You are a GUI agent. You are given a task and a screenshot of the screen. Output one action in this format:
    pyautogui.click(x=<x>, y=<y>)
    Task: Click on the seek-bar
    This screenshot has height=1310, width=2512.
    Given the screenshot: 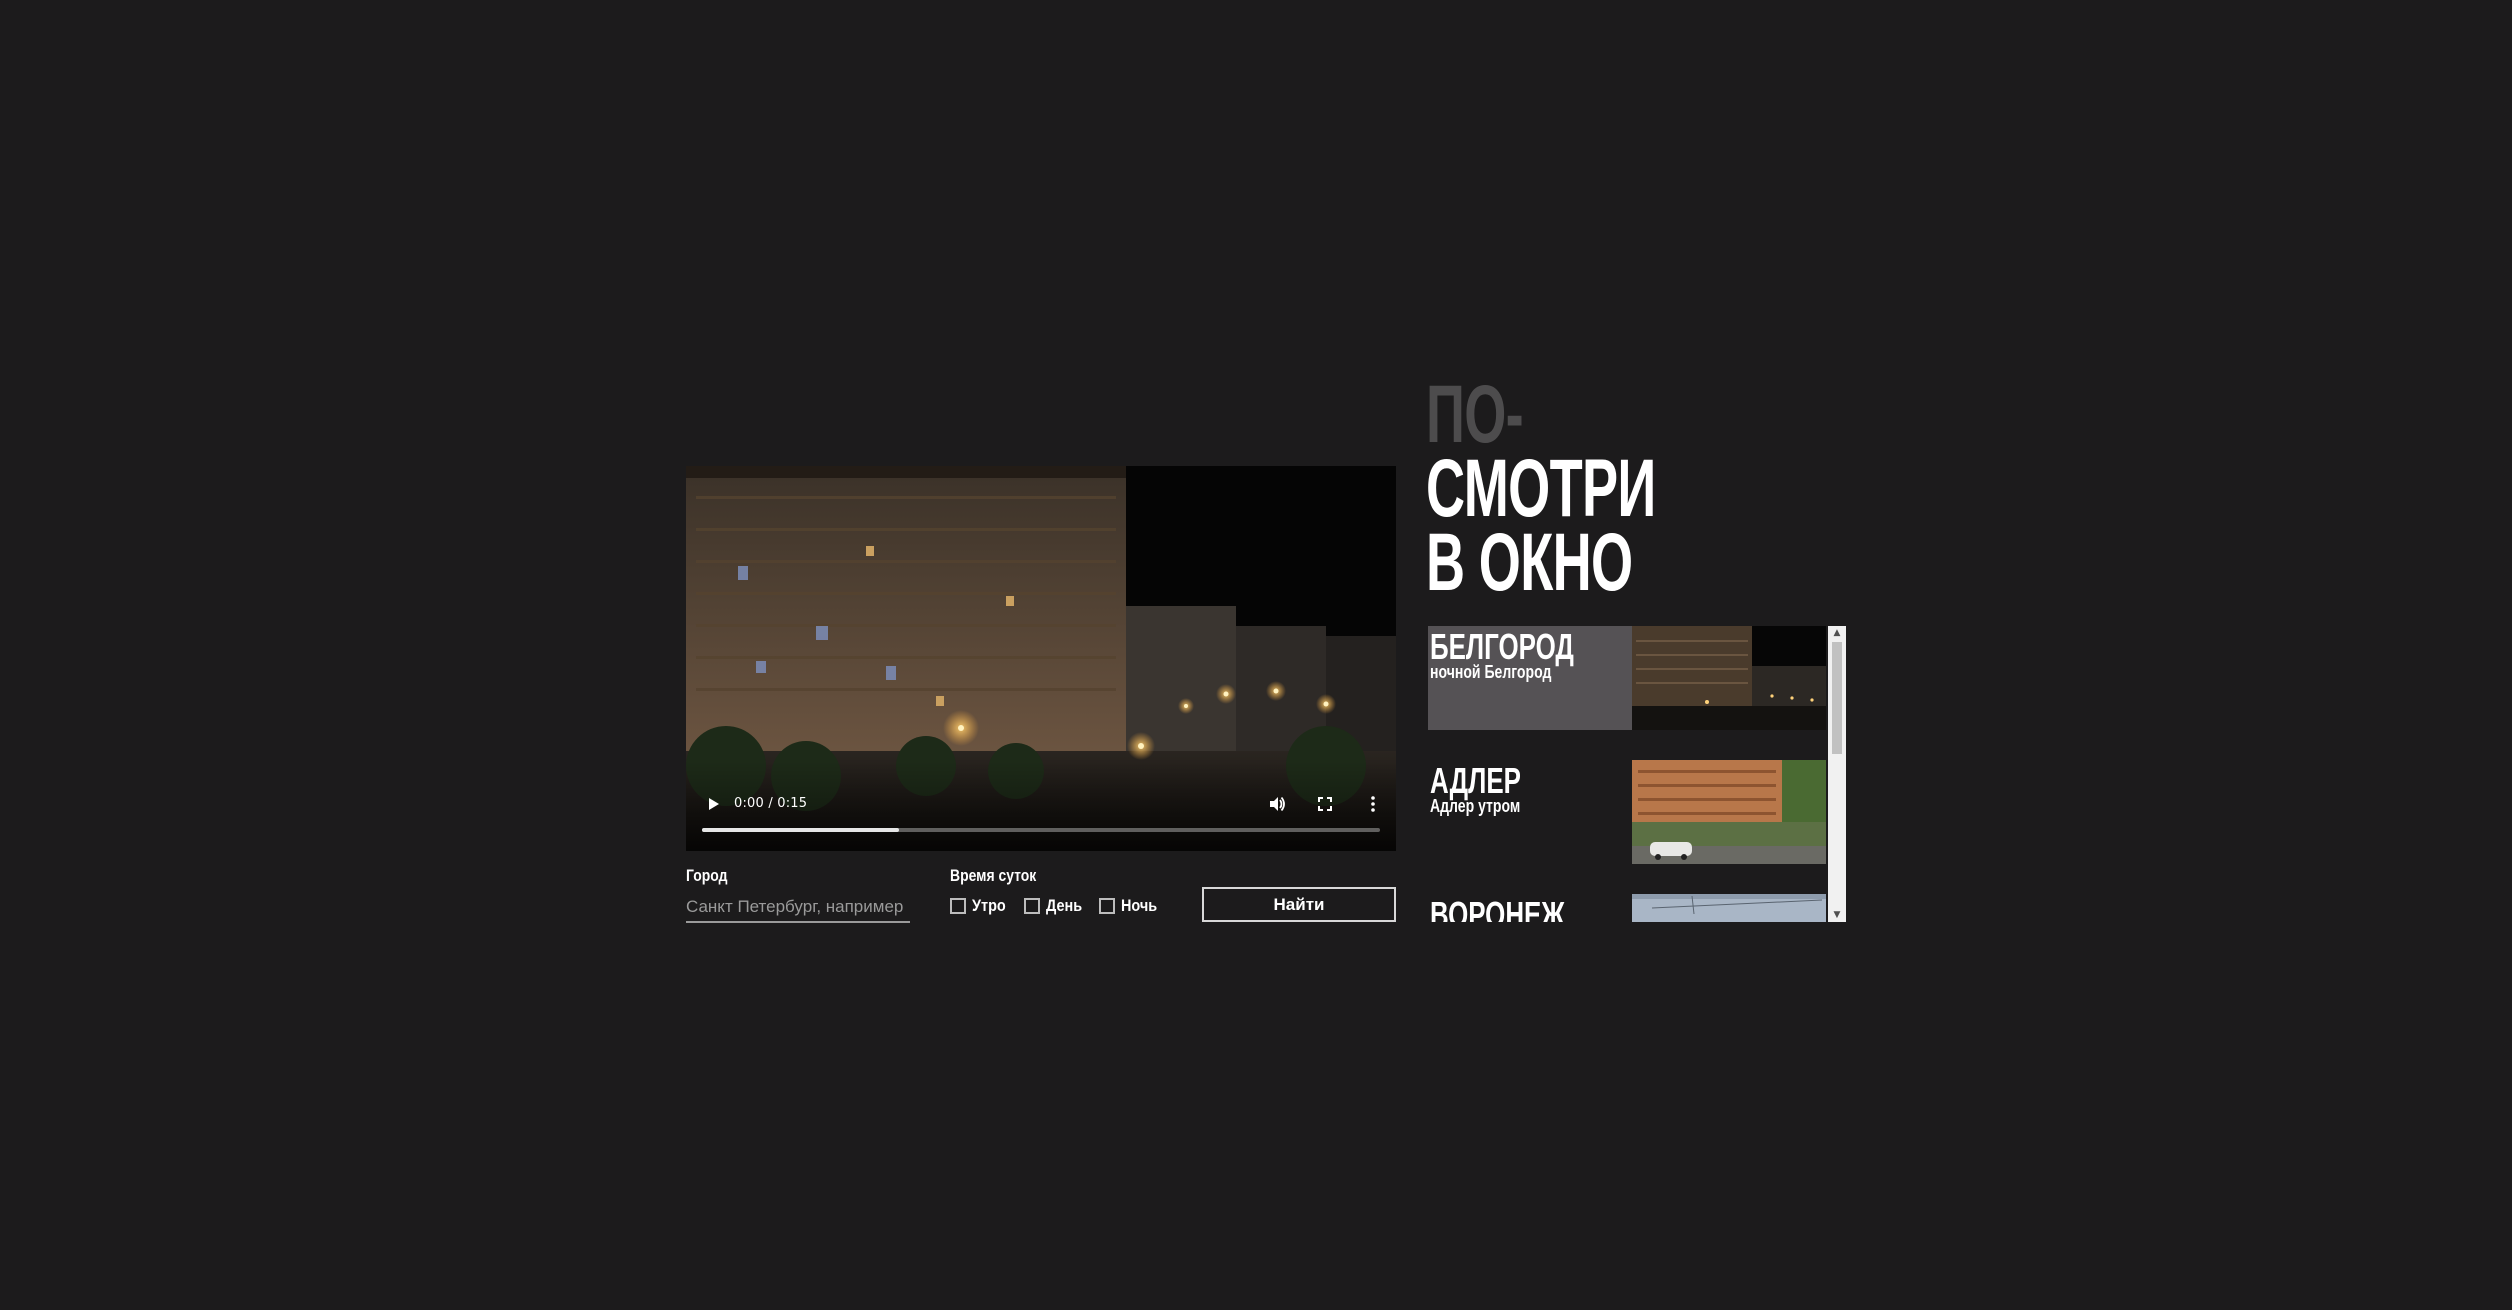 What is the action you would take?
    pyautogui.click(x=1041, y=830)
    